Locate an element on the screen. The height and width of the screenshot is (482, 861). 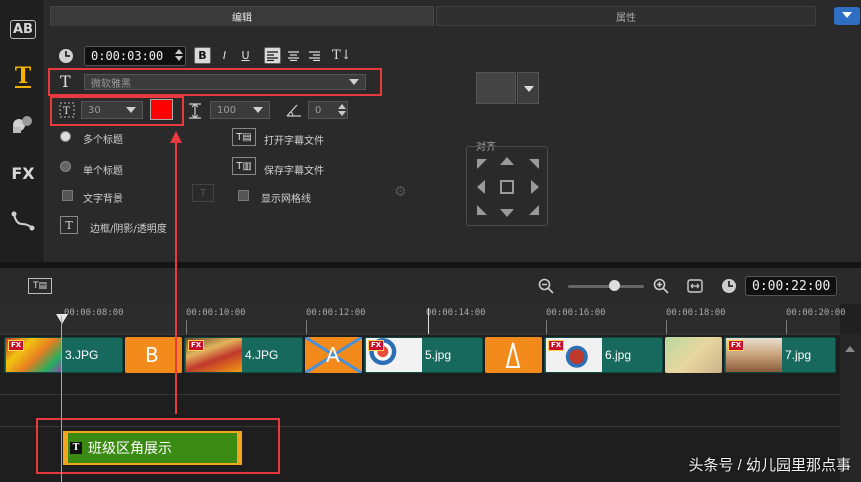
watermark: 头条号 / 幼儿园里那点事 is located at coordinates (769, 465).